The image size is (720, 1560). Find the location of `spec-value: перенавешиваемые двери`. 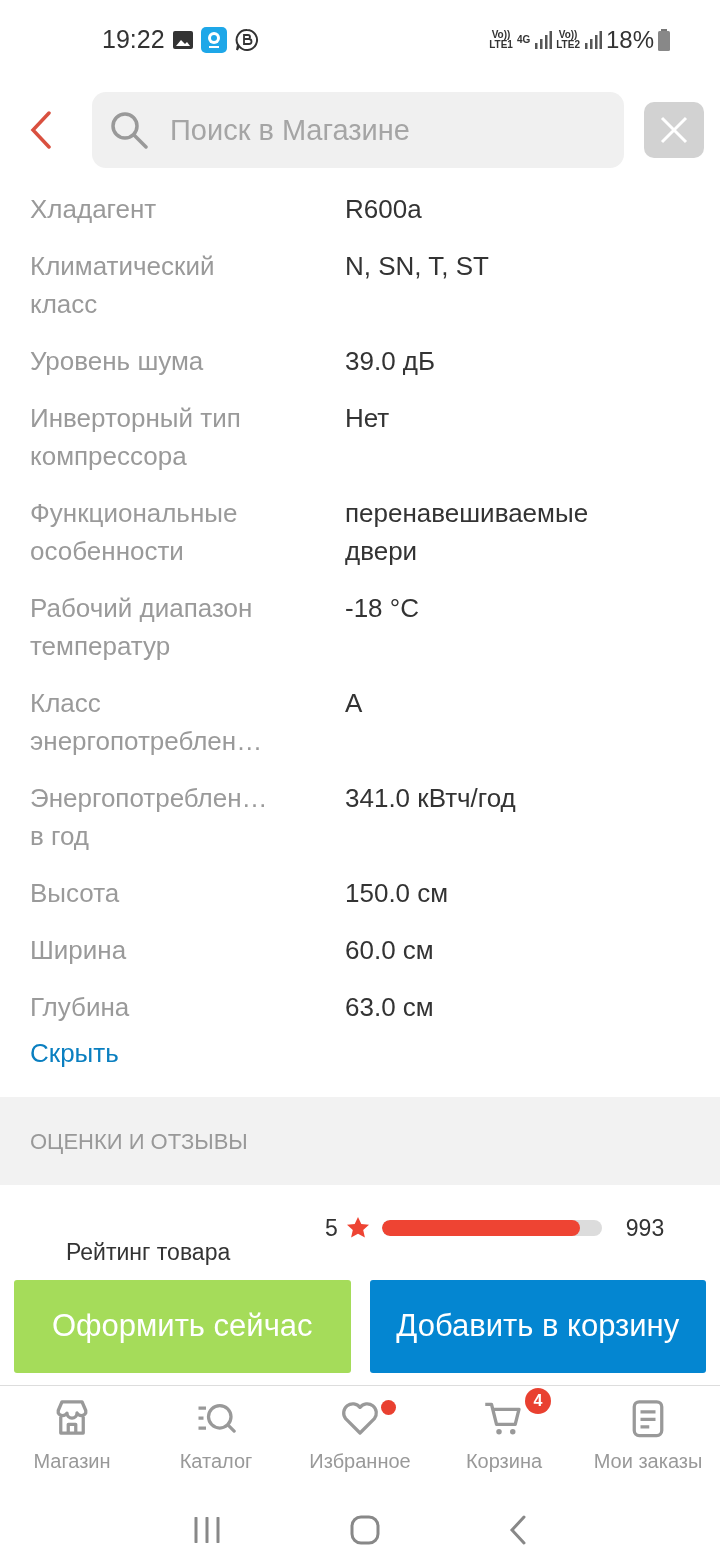

spec-value: перенавешиваемые двери is located at coordinates (467, 532).